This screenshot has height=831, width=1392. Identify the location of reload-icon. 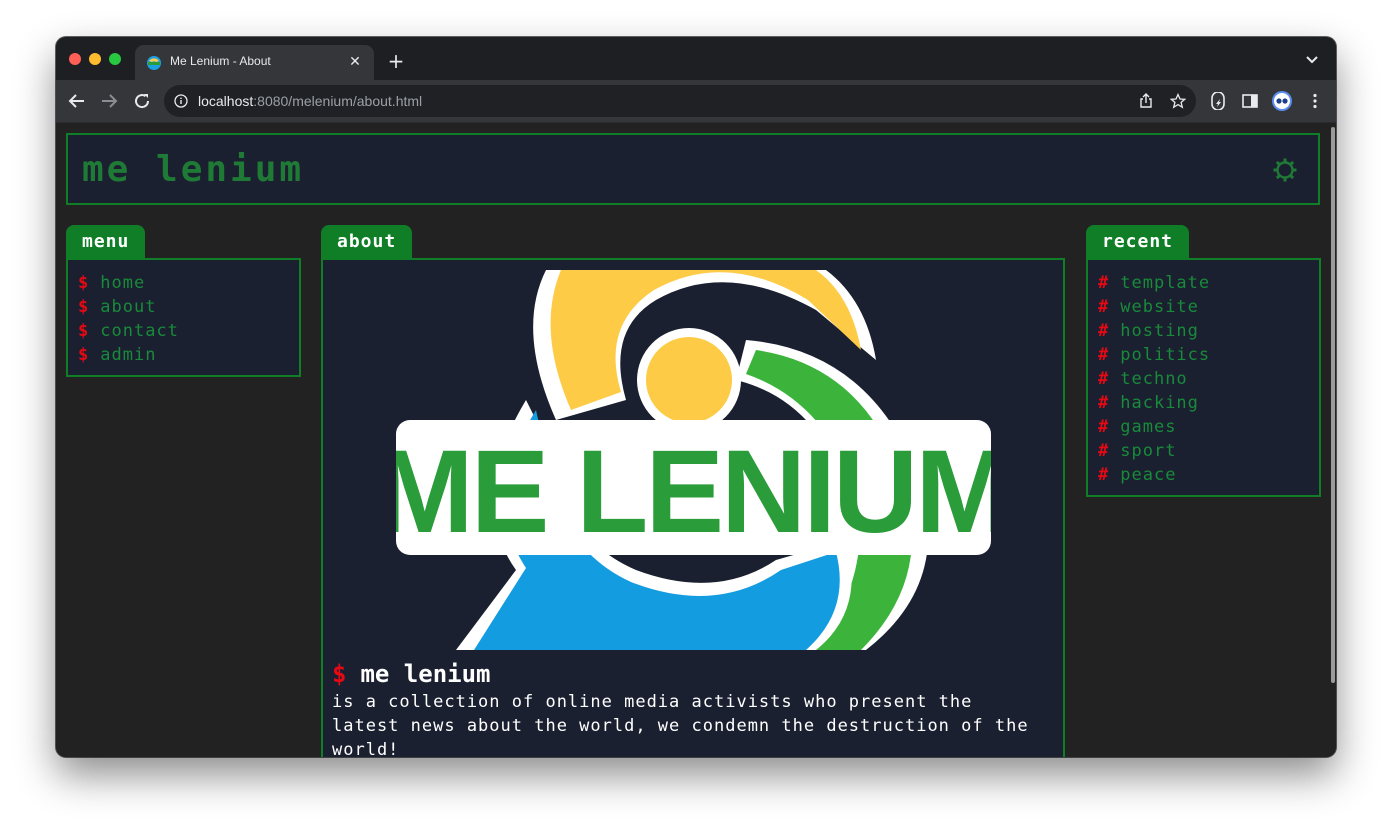
(142, 101).